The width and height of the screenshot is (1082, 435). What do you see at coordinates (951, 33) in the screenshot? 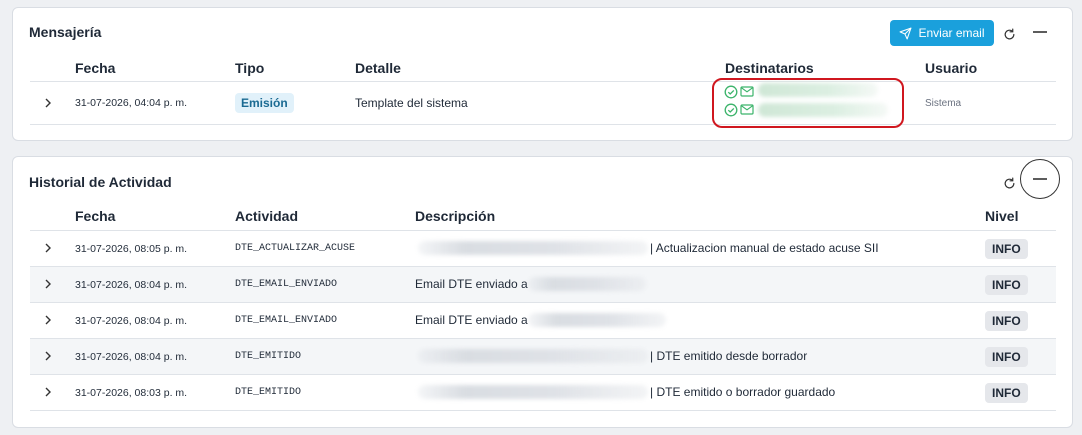
I see `send-email-label: Enviar email` at bounding box center [951, 33].